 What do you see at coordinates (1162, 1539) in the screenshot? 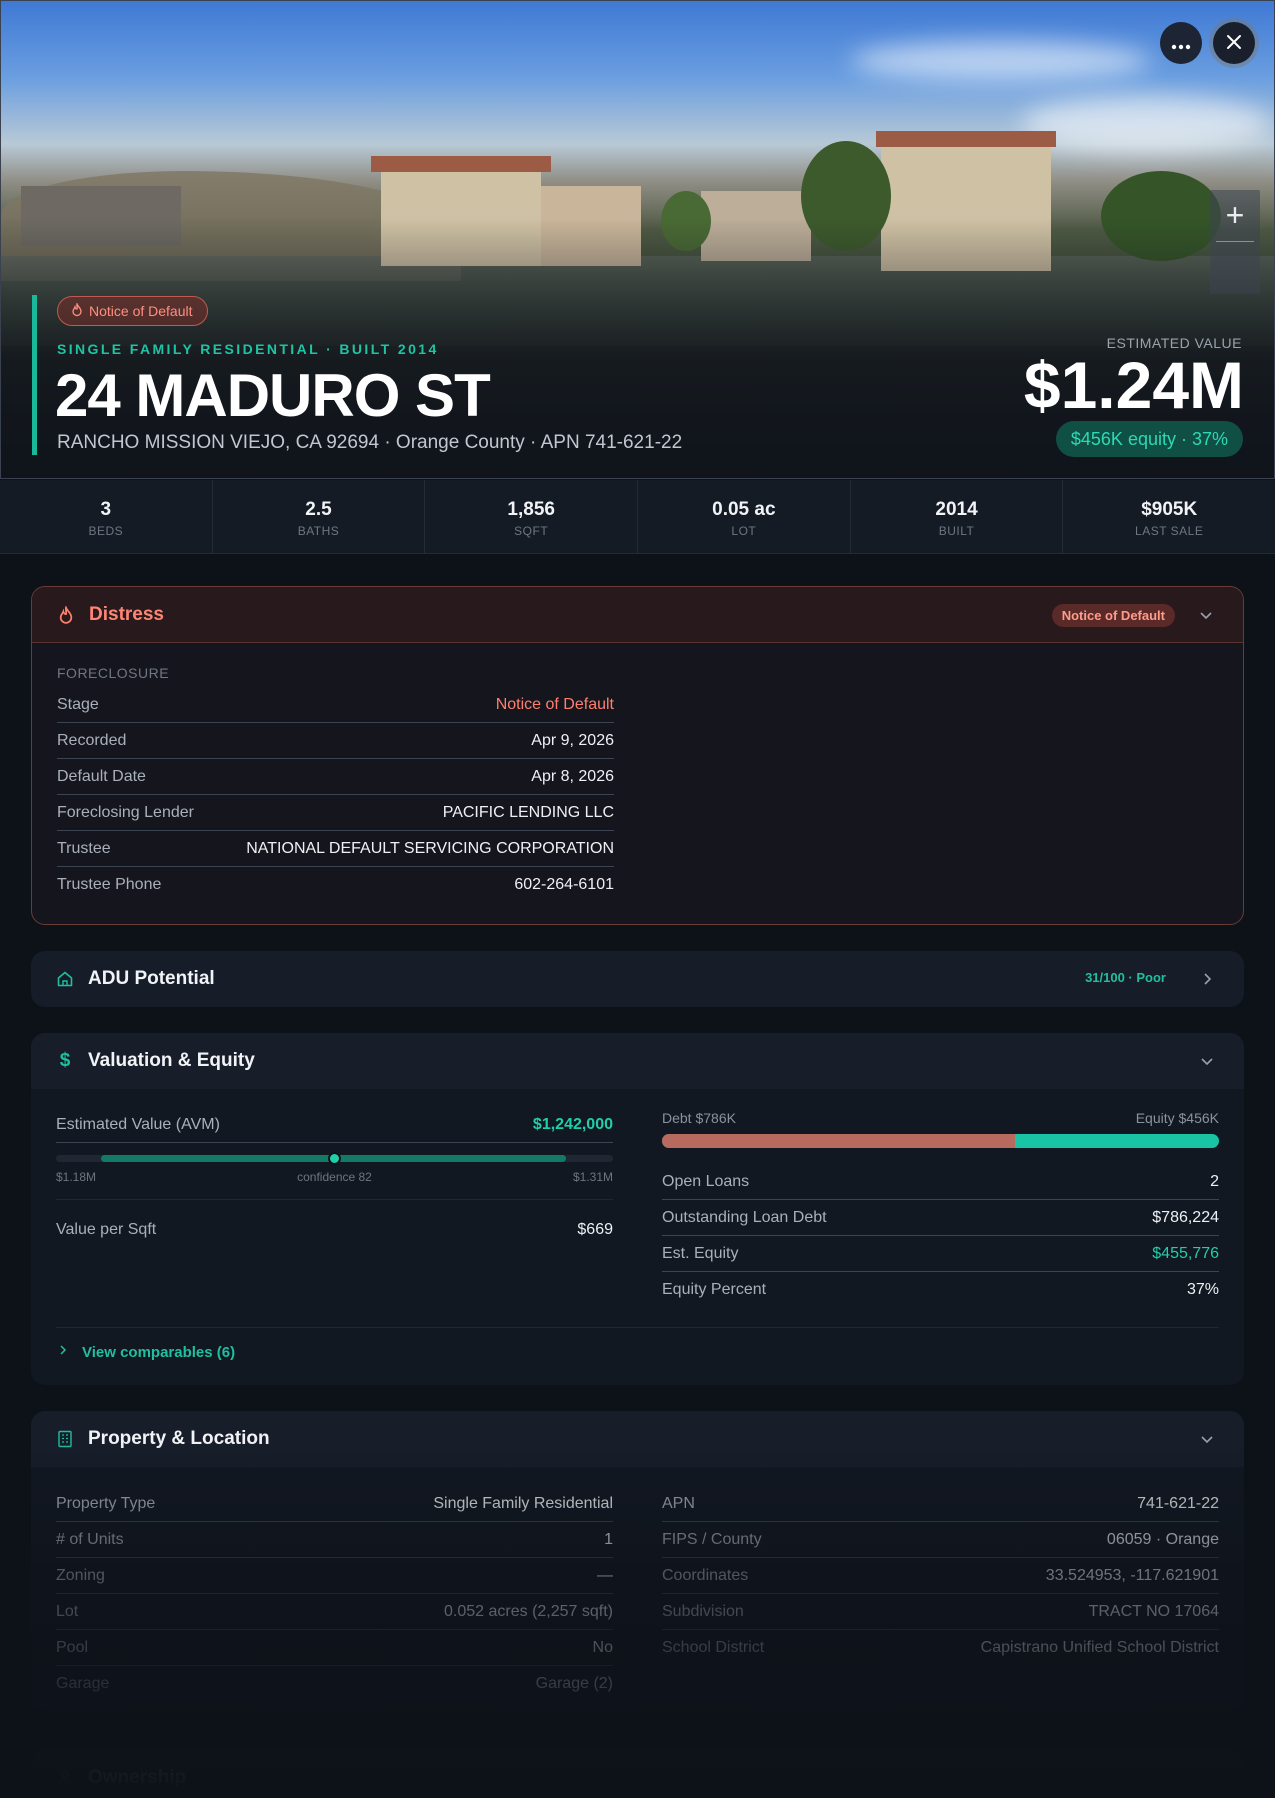
I see `row-value: 06059 · Orange` at bounding box center [1162, 1539].